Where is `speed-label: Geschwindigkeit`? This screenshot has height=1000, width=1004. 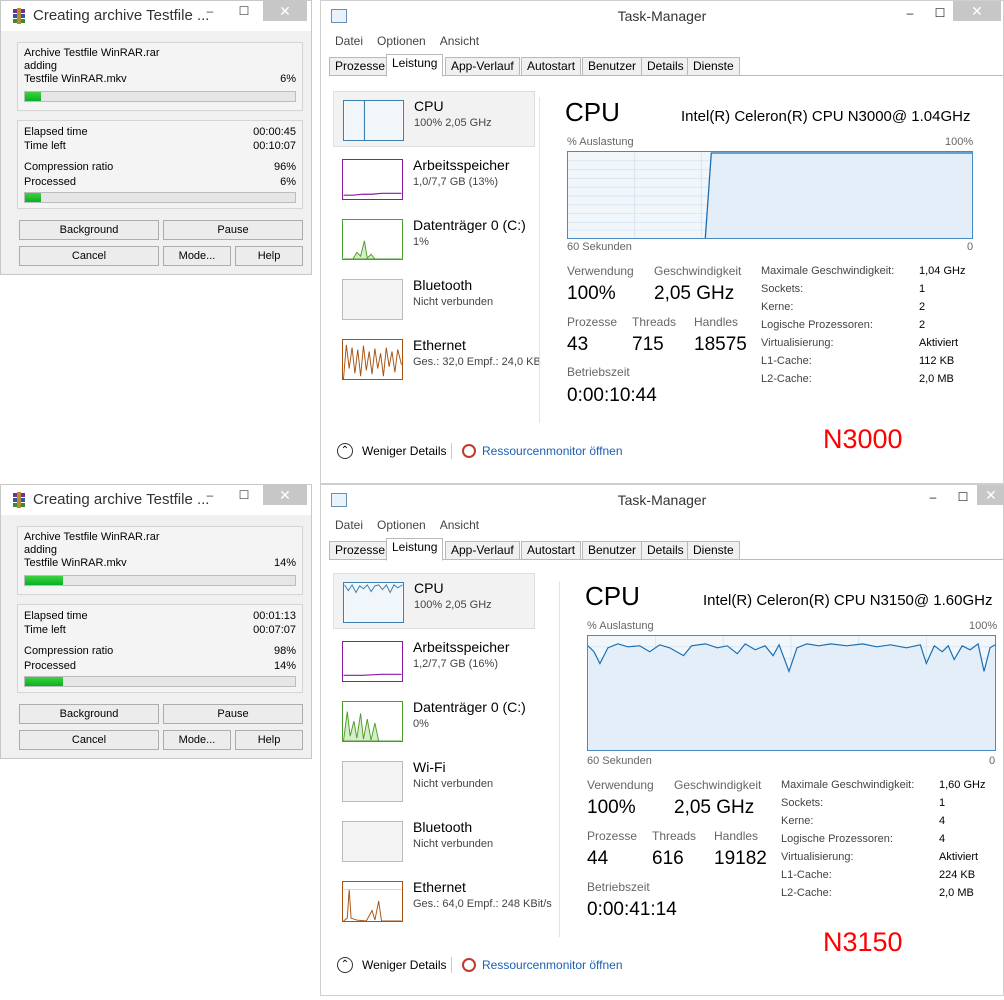
speed-label: Geschwindigkeit is located at coordinates (718, 785).